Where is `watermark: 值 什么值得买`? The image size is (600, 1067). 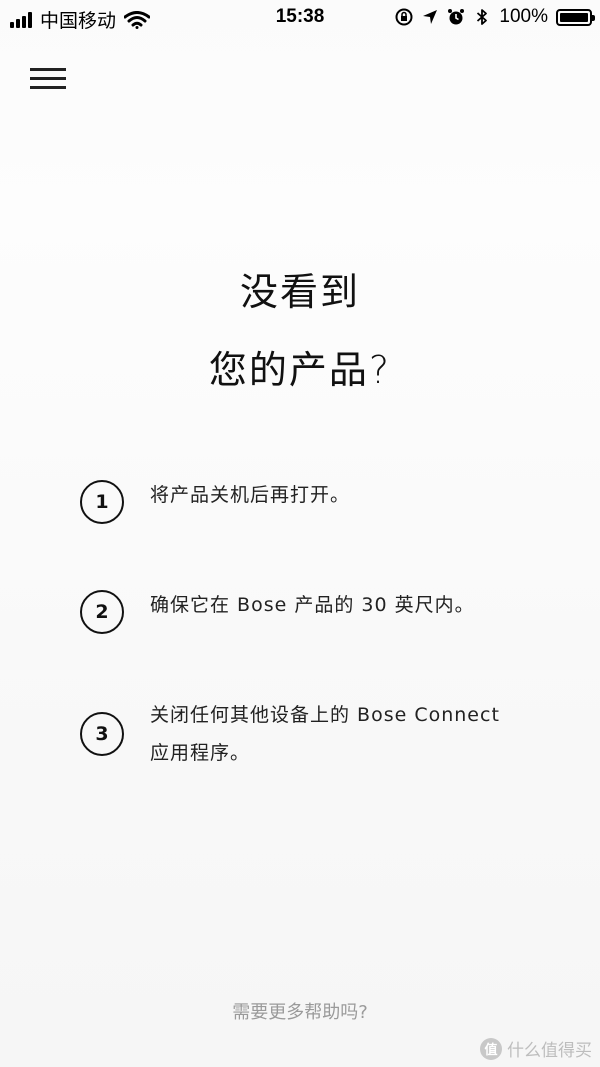
watermark: 值 什么值得买 is located at coordinates (536, 1048).